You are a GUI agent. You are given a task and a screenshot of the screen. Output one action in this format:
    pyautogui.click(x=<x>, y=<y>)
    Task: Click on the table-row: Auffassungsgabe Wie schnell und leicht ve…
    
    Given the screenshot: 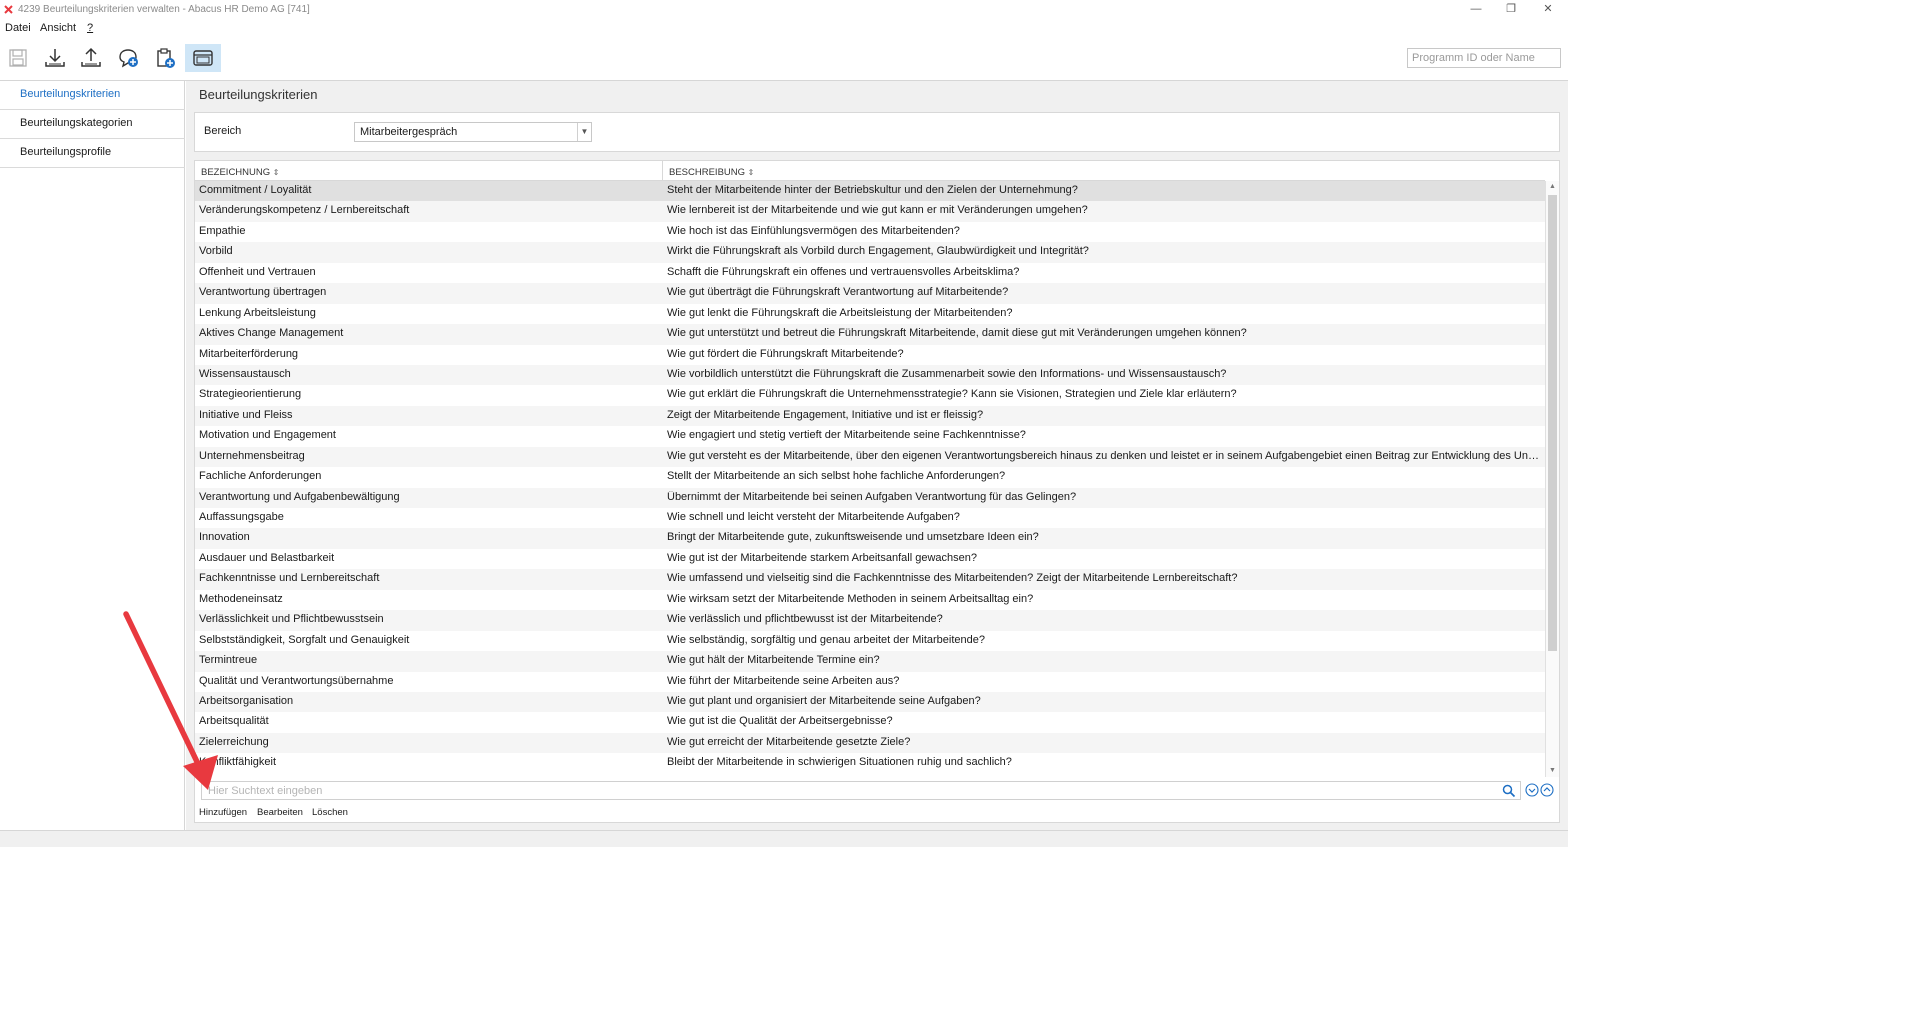 What is the action you would take?
    pyautogui.click(x=870, y=518)
    